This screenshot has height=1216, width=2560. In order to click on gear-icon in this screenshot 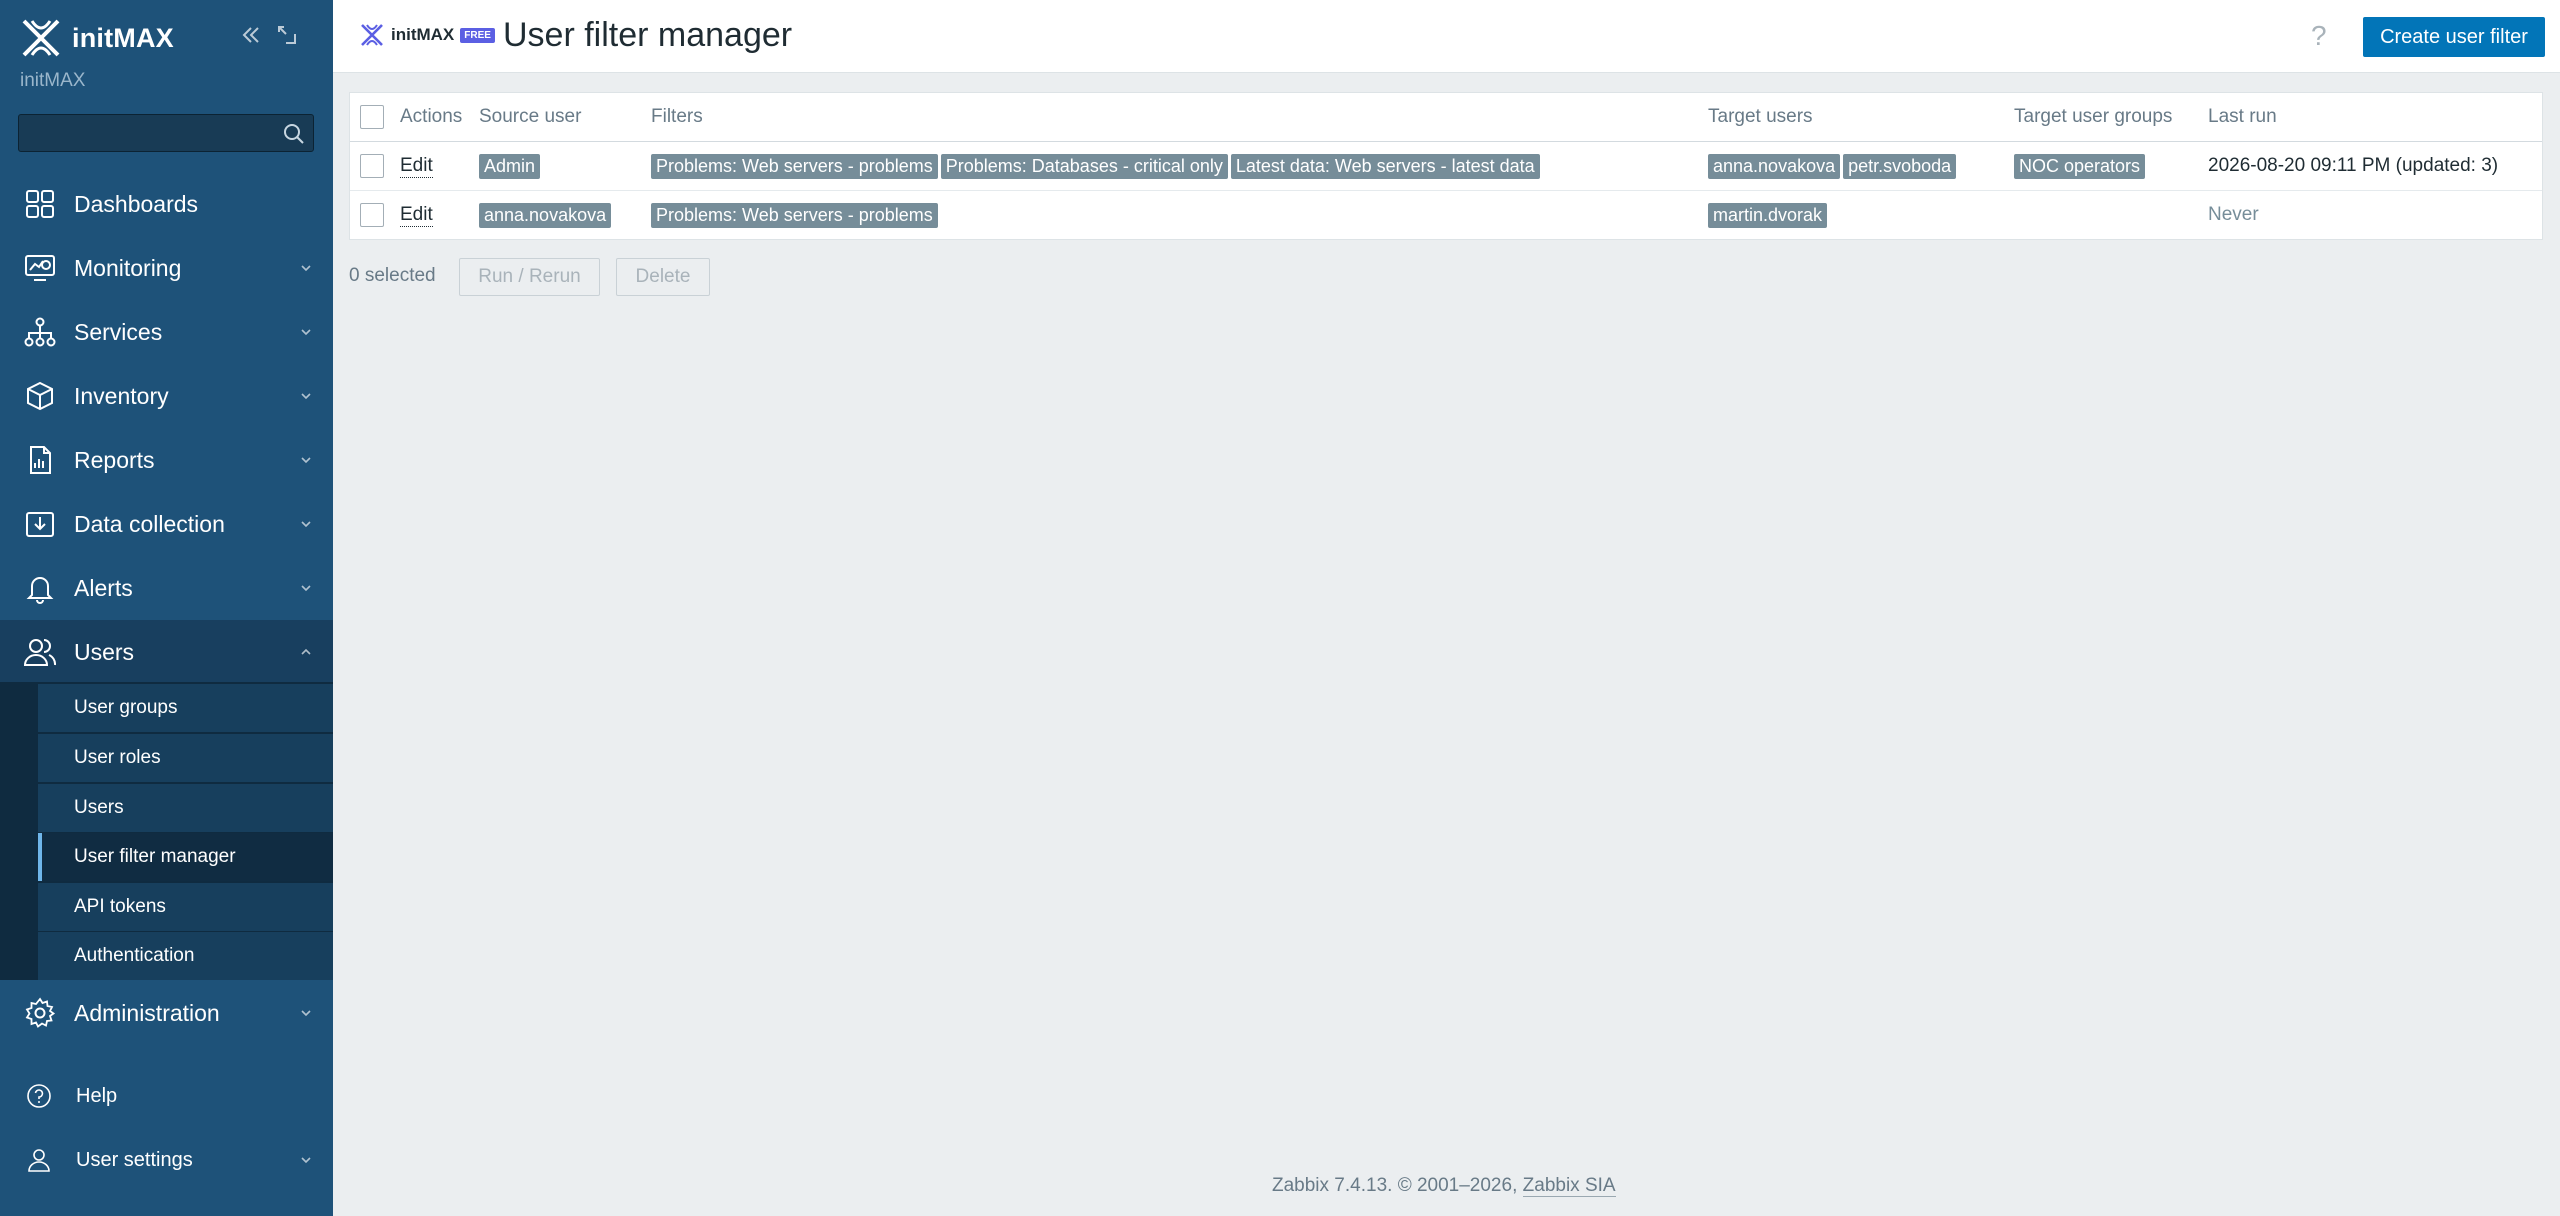, I will do `click(40, 1013)`.